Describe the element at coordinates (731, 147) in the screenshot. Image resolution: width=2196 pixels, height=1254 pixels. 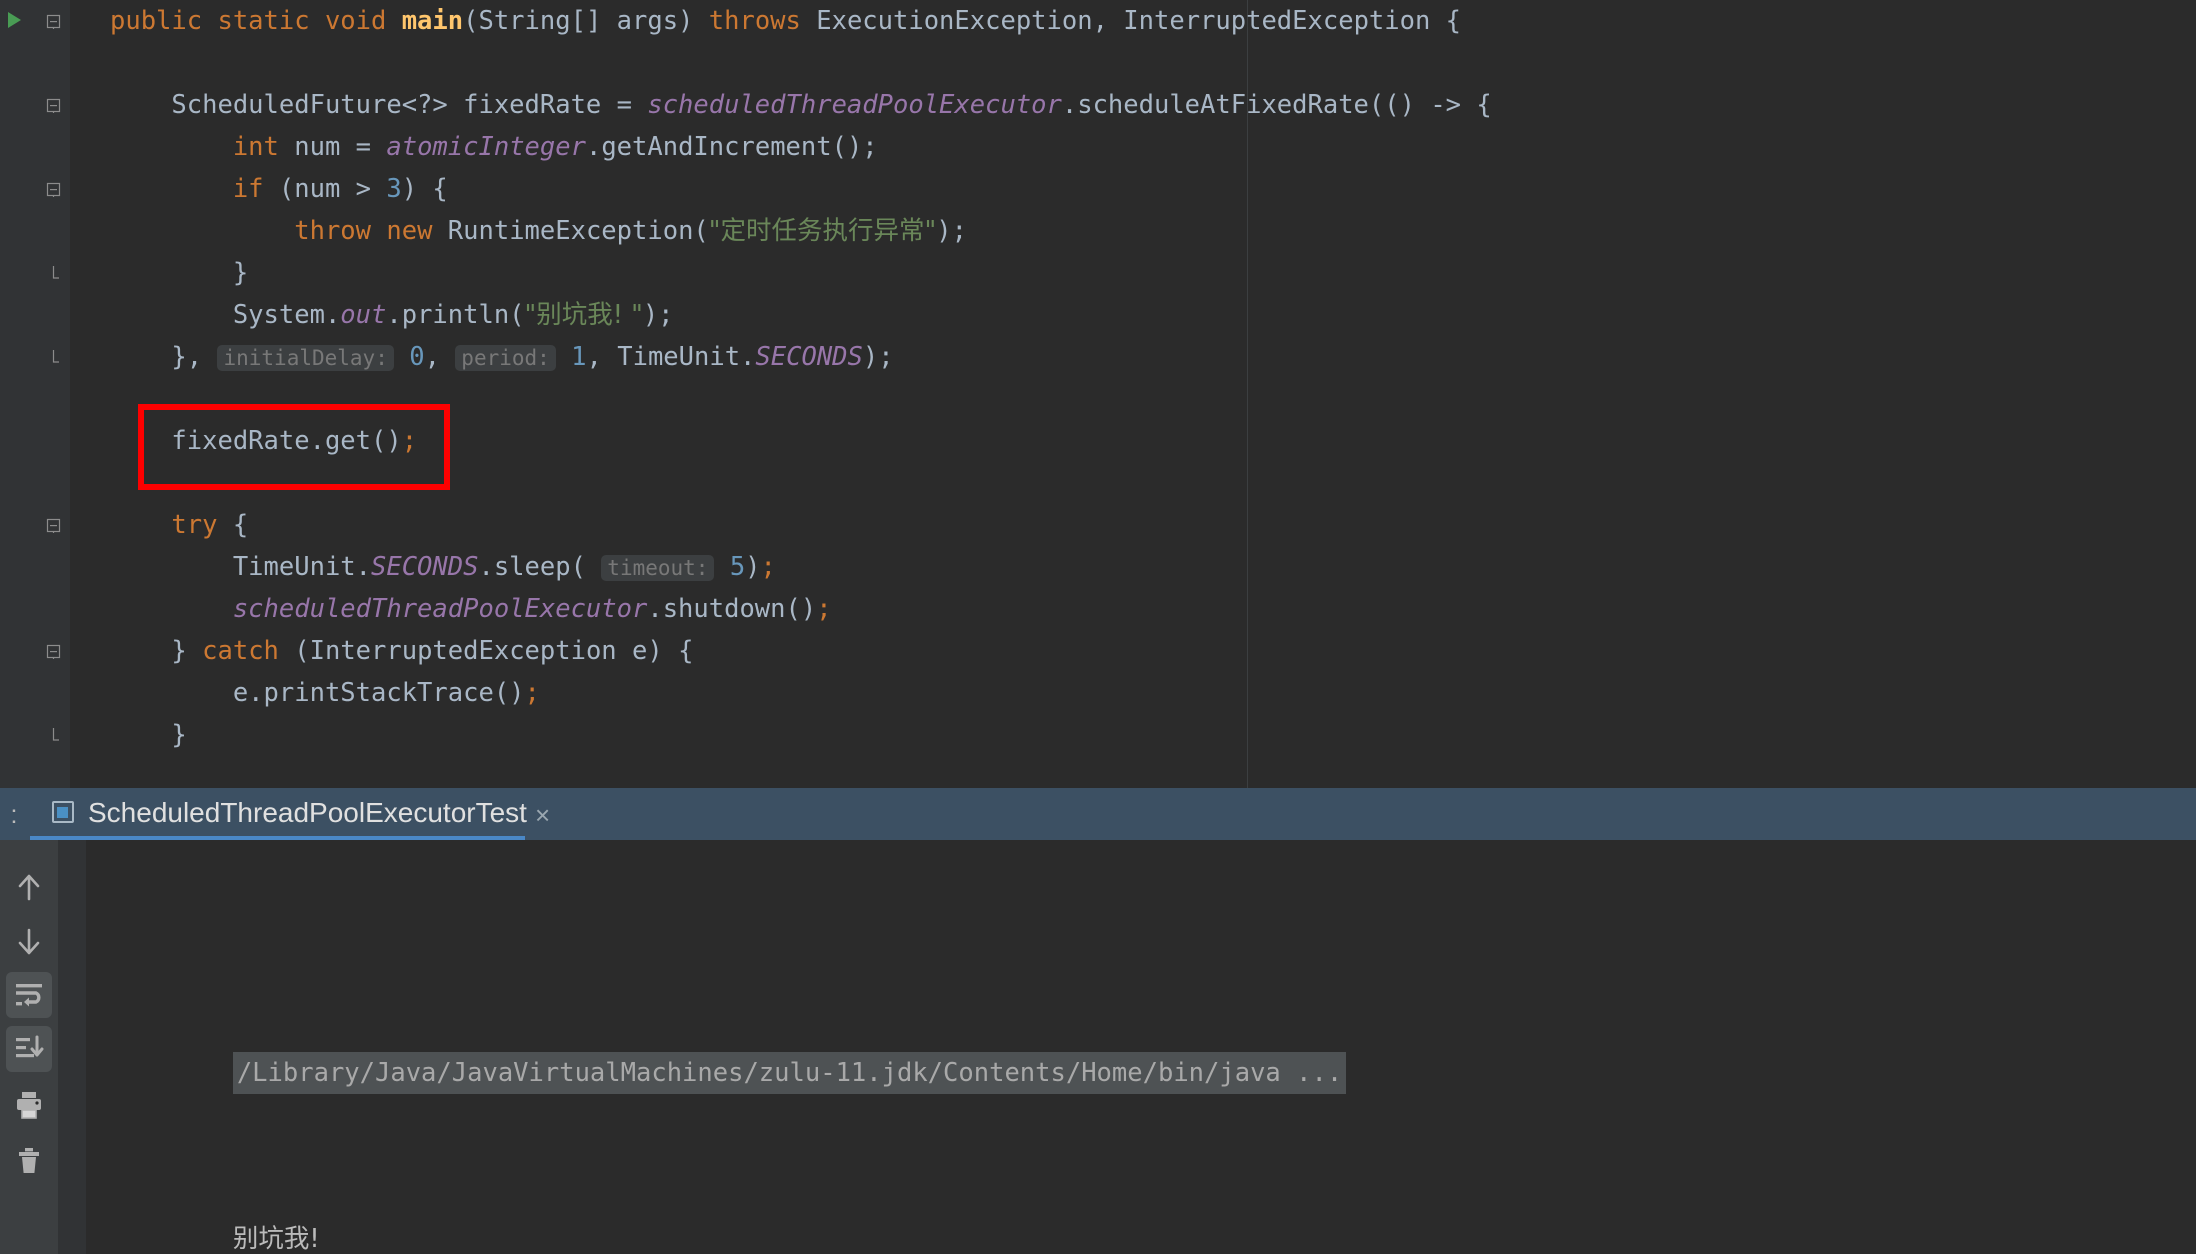
I see `code-token: .getAndIncrement();` at that location.